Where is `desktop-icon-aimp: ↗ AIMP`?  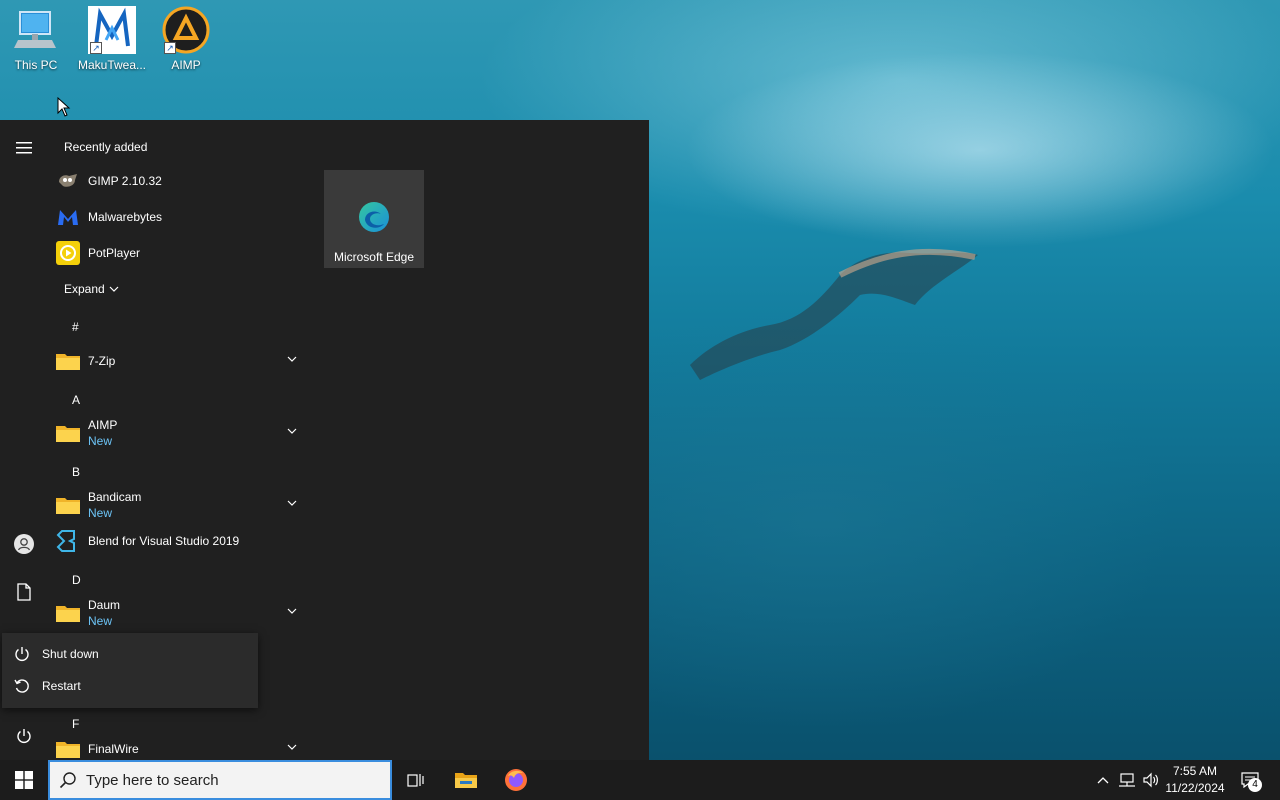 desktop-icon-aimp: ↗ AIMP is located at coordinates (186, 39).